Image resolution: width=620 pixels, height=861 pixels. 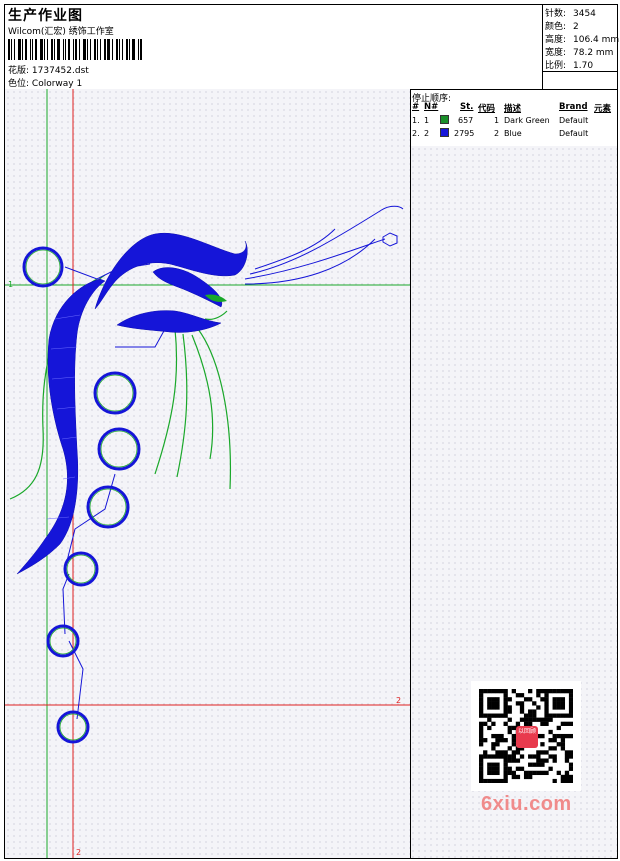 What do you see at coordinates (416, 120) in the screenshot?
I see `row-num: 1.` at bounding box center [416, 120].